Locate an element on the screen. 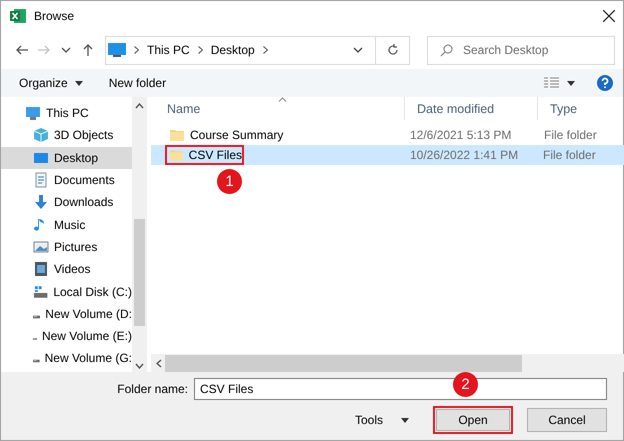 The image size is (624, 441). app-icon is located at coordinates (18, 16).